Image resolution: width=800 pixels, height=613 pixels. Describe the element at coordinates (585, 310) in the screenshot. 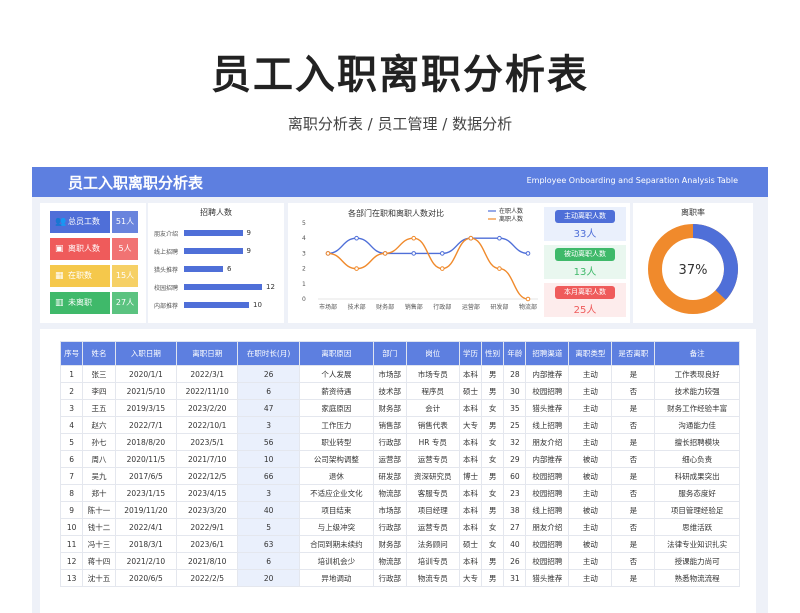

I see `summary-value: 25人` at that location.